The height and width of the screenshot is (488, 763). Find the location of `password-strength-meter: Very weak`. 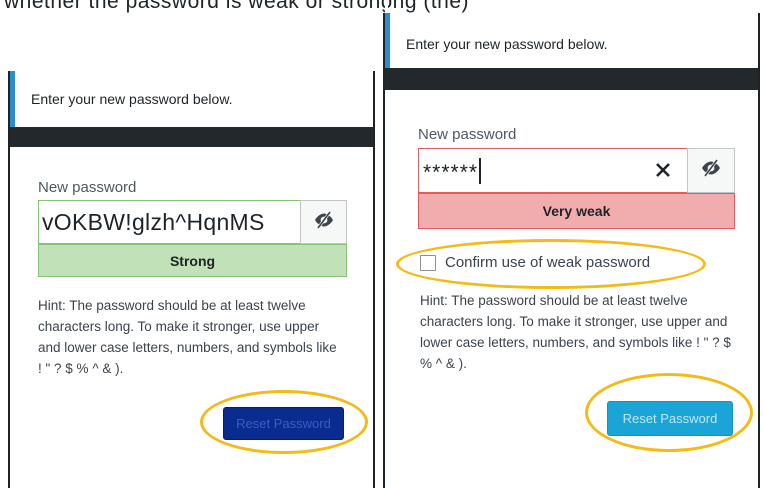

password-strength-meter: Very weak is located at coordinates (576, 211).